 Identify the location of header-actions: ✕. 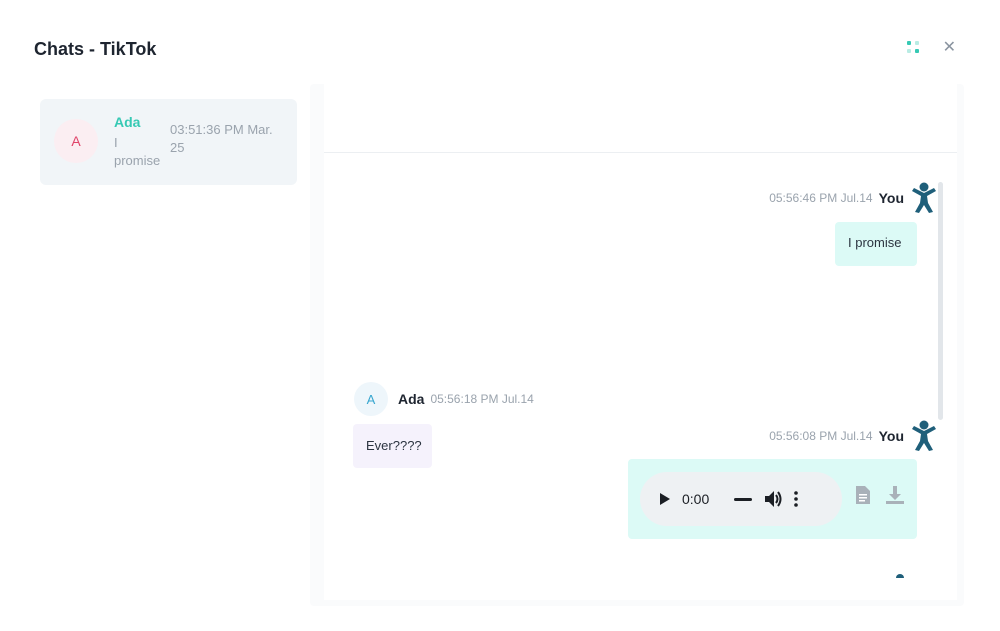
(931, 48).